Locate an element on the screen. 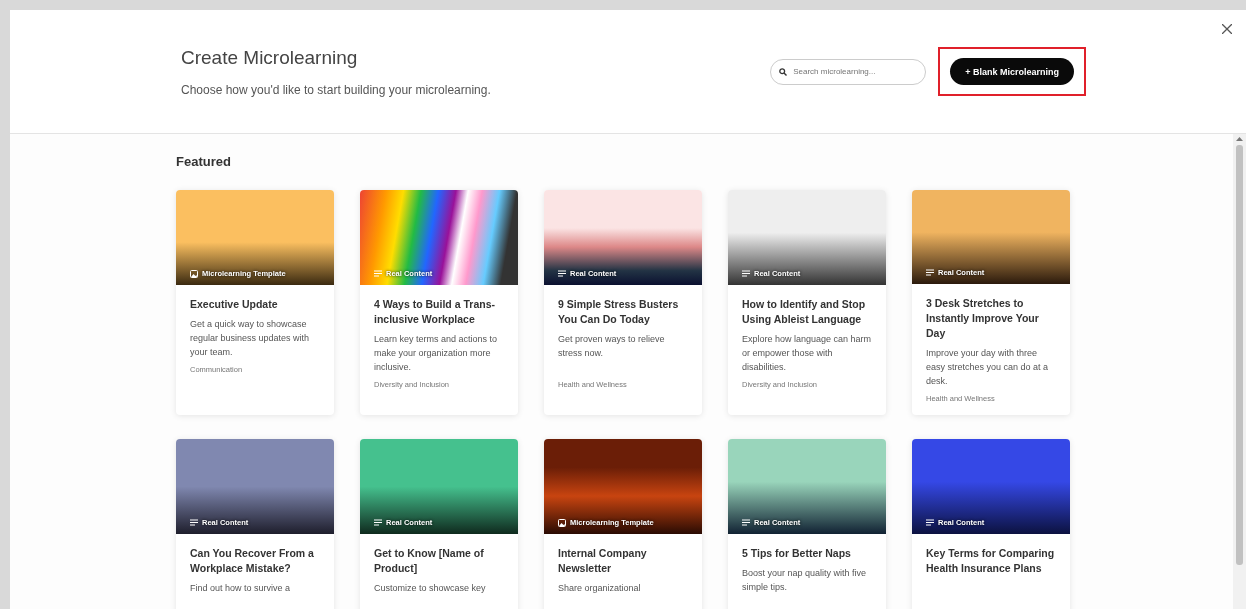  card-title: Can You Recover From a Workplace Mistake? is located at coordinates (252, 561).